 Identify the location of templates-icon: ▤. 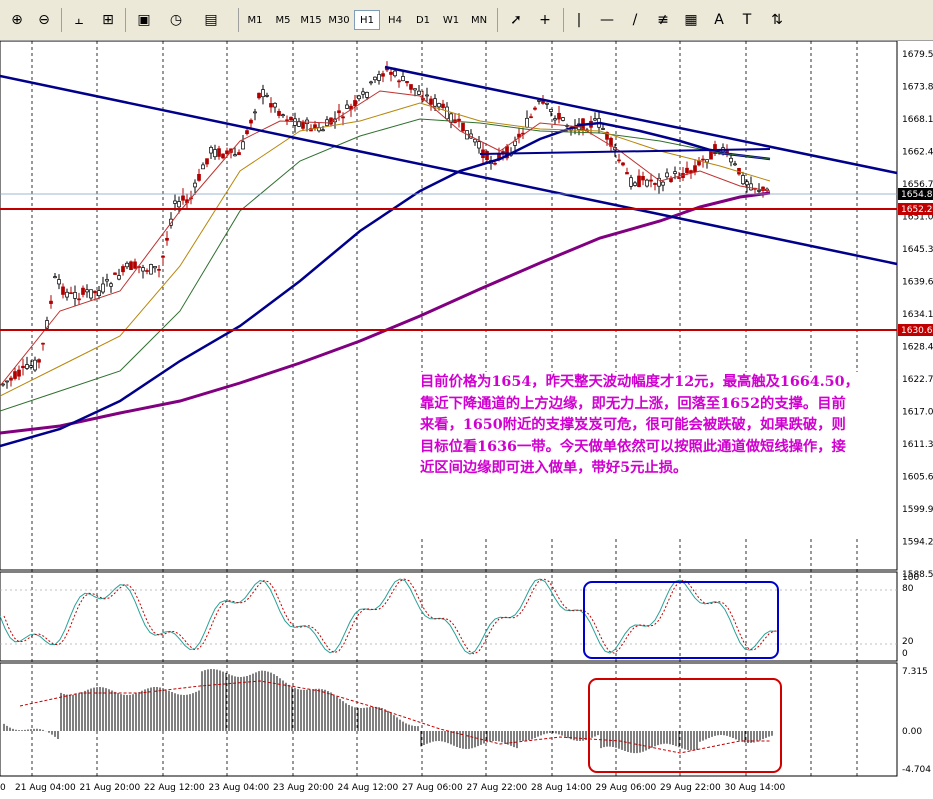
(211, 20).